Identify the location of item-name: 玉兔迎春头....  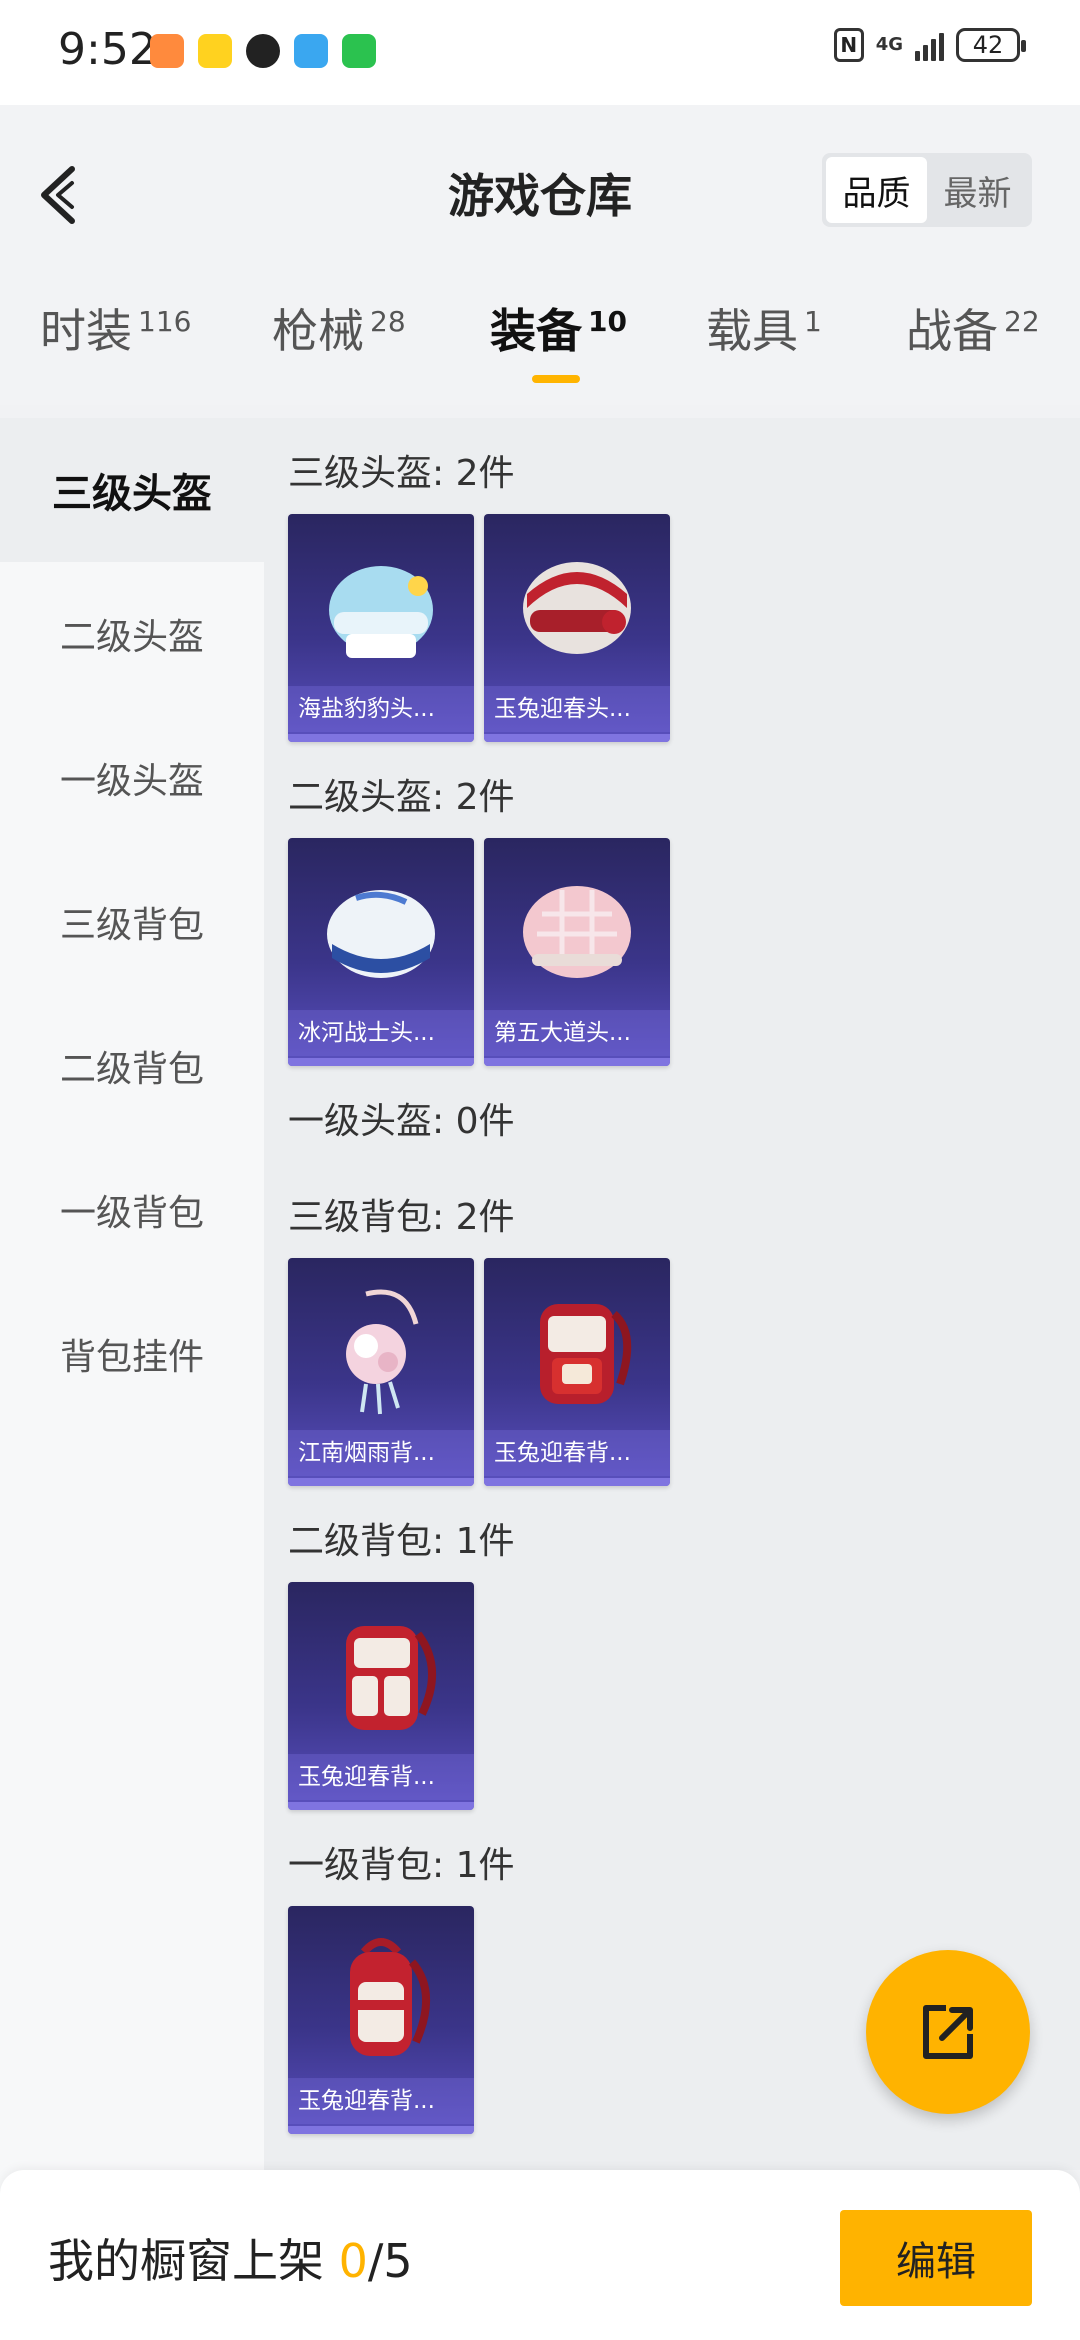
(577, 709).